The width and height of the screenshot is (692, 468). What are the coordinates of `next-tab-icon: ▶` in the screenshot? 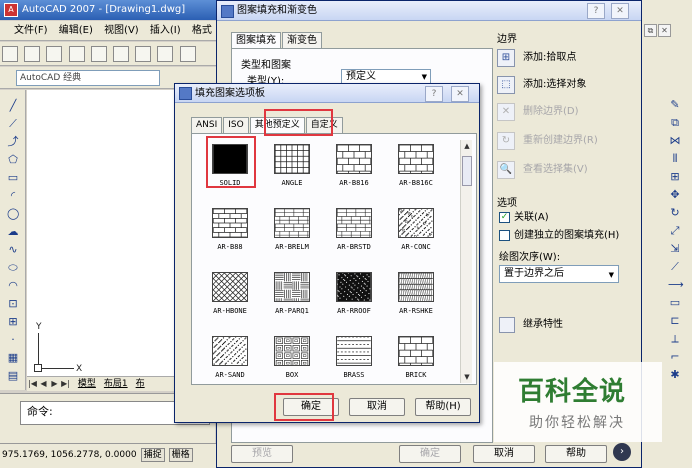 It's located at (54, 384).